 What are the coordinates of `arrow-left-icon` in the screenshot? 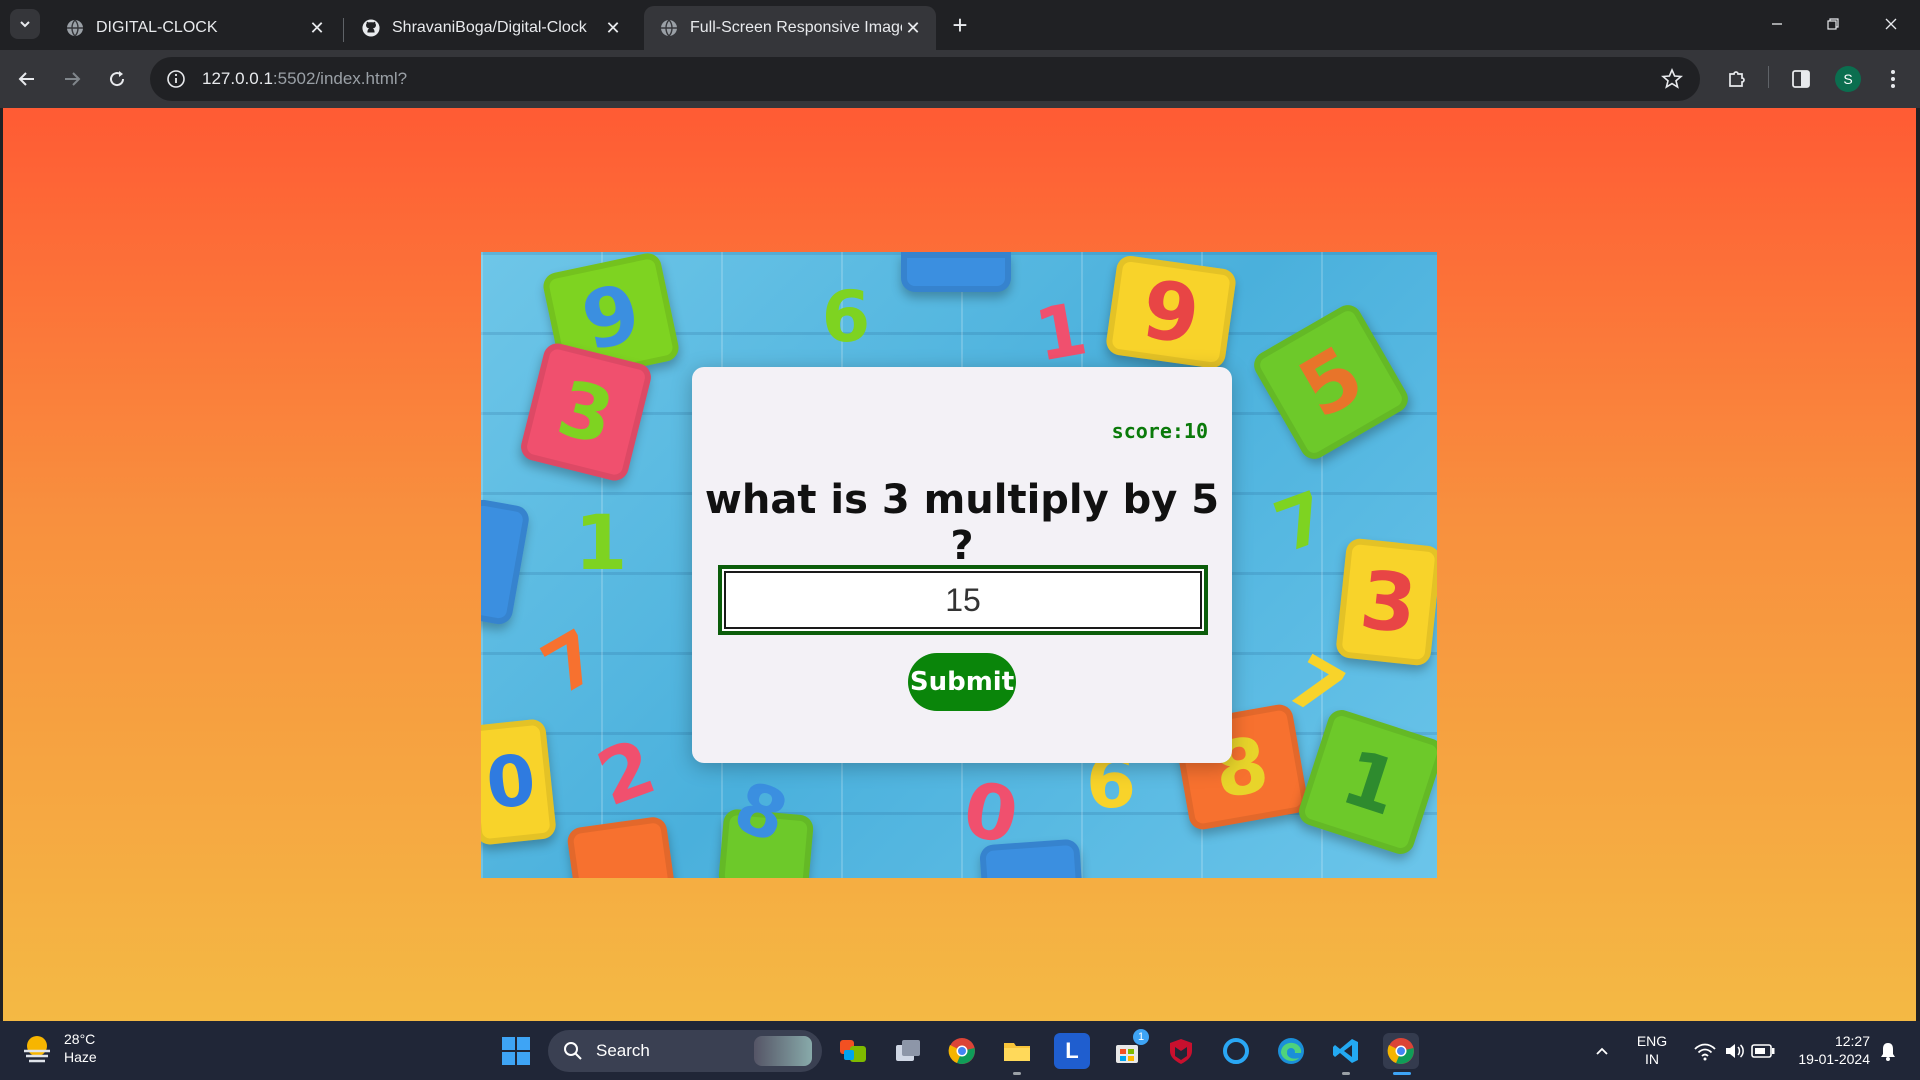 It's located at (26, 79).